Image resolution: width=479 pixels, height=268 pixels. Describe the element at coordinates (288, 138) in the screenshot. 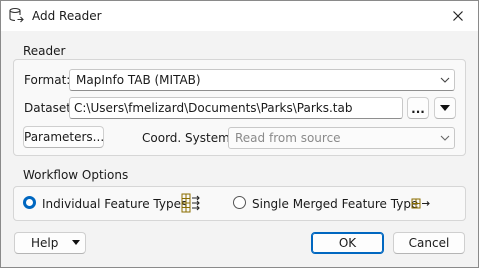

I see `coord-system-placeholder: Read from source` at that location.